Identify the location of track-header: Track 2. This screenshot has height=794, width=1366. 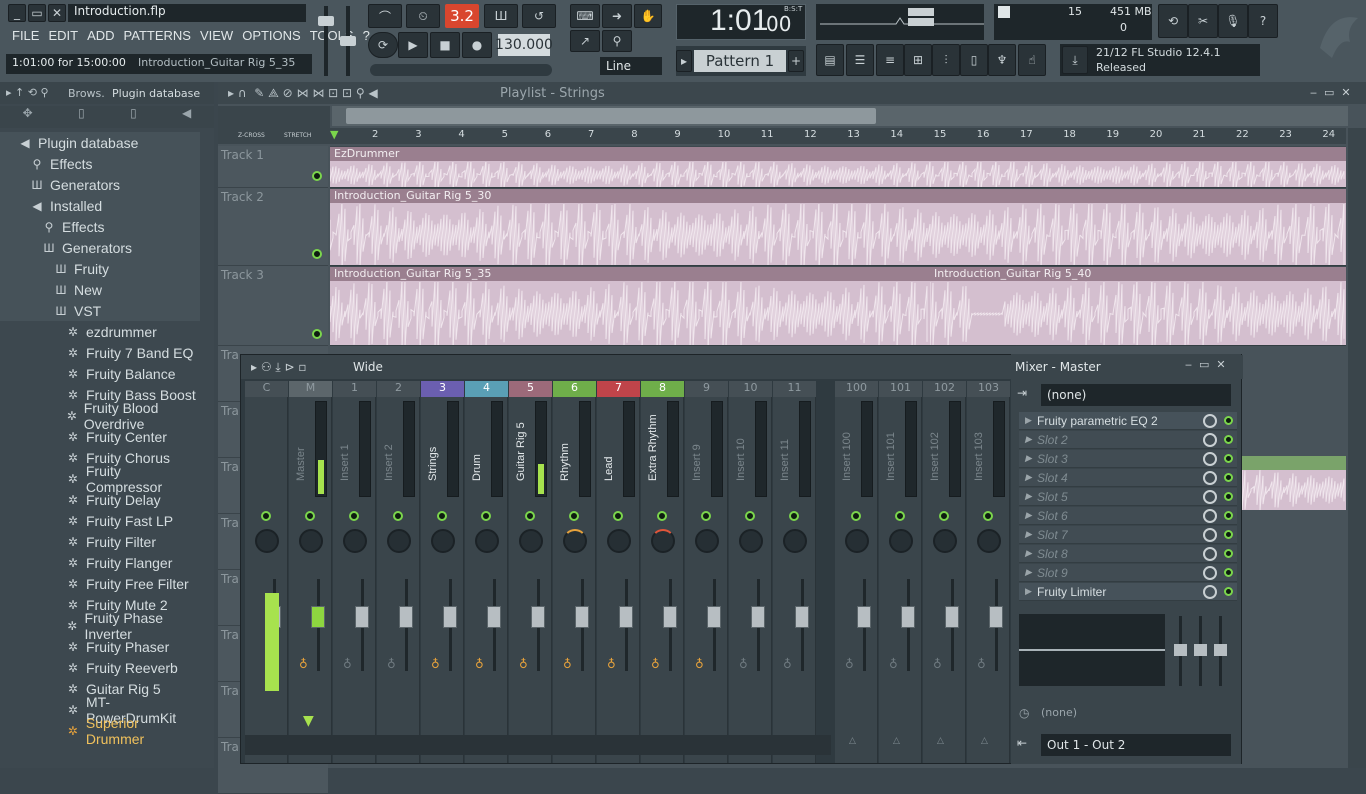
(273, 227).